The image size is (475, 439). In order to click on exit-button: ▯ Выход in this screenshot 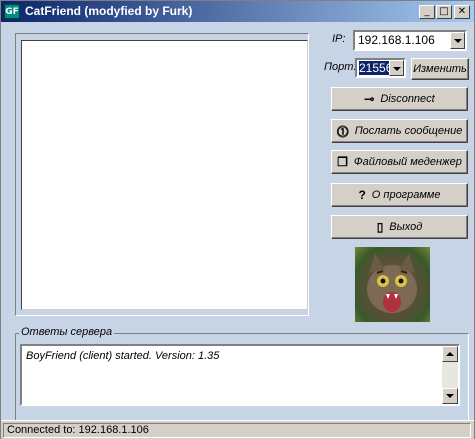, I will do `click(399, 227)`.